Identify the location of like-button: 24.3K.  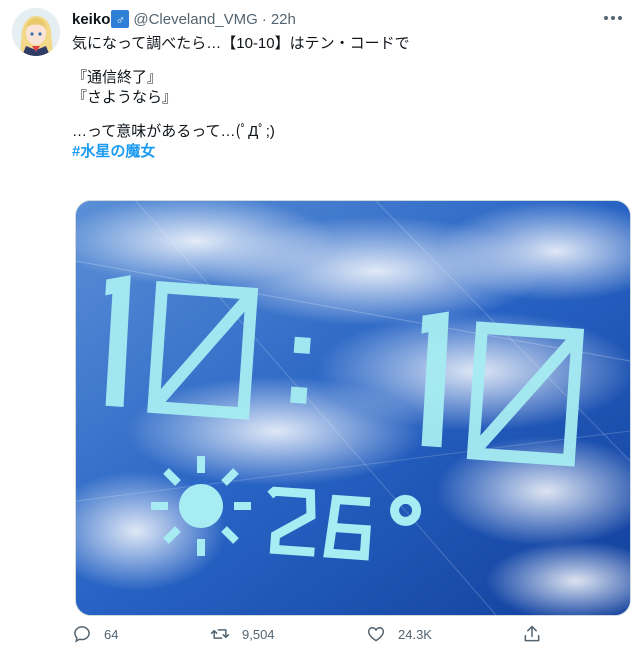
(399, 634).